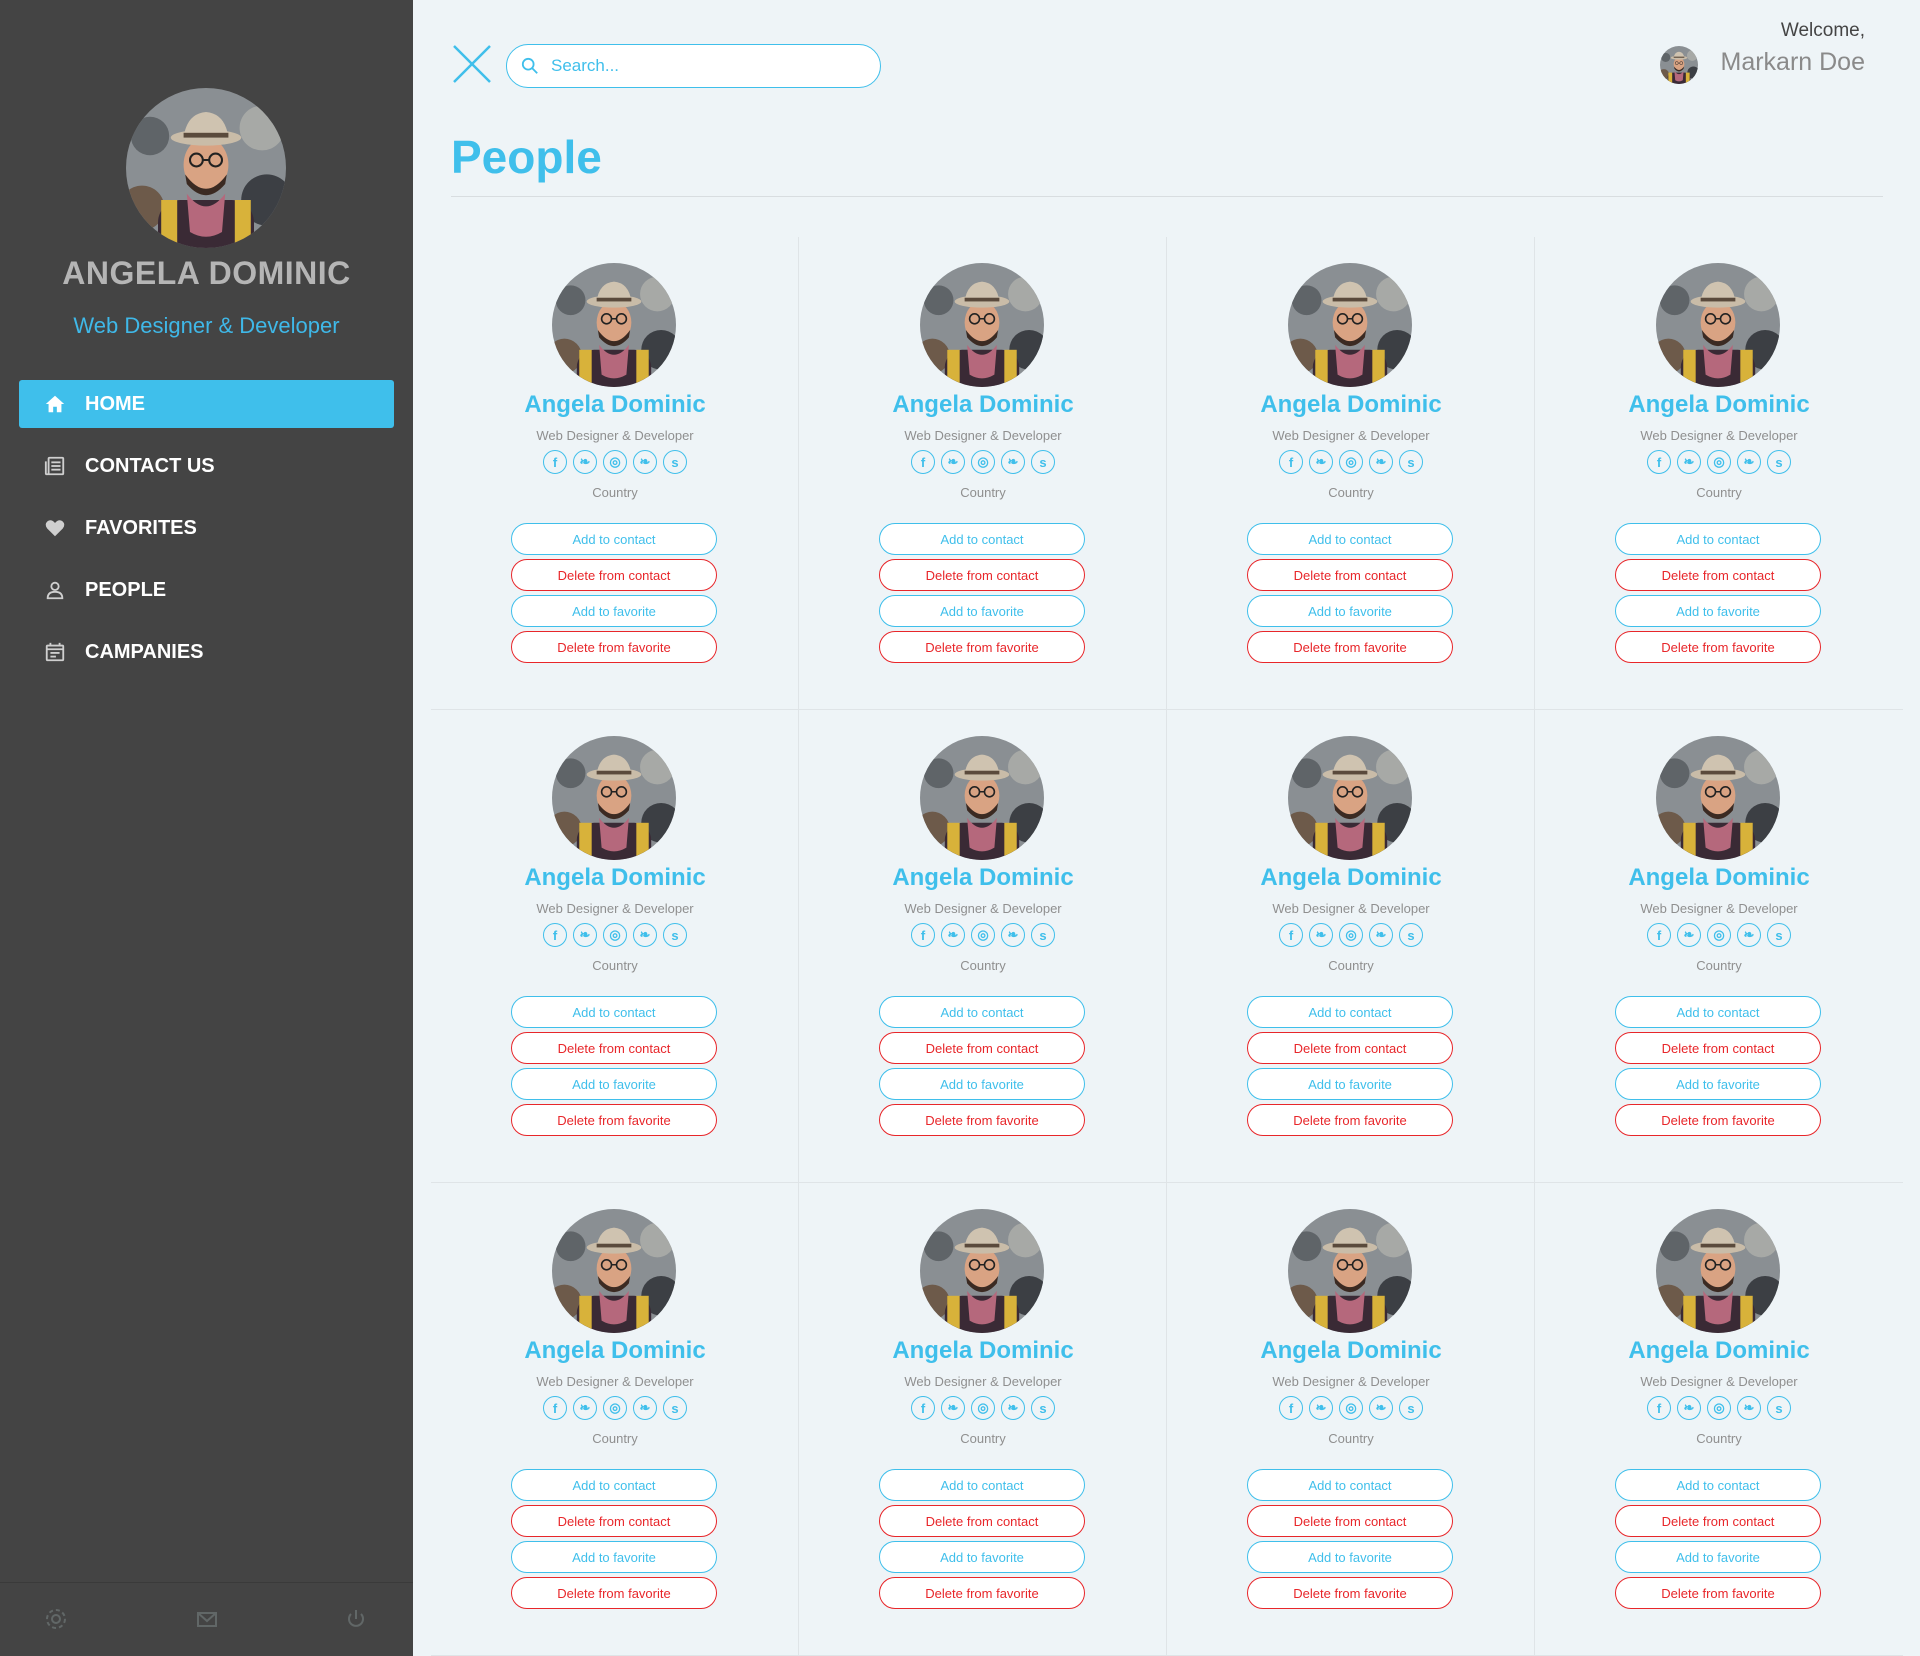  Describe the element at coordinates (206, 404) in the screenshot. I see `sidebar-item-home: HOME` at that location.